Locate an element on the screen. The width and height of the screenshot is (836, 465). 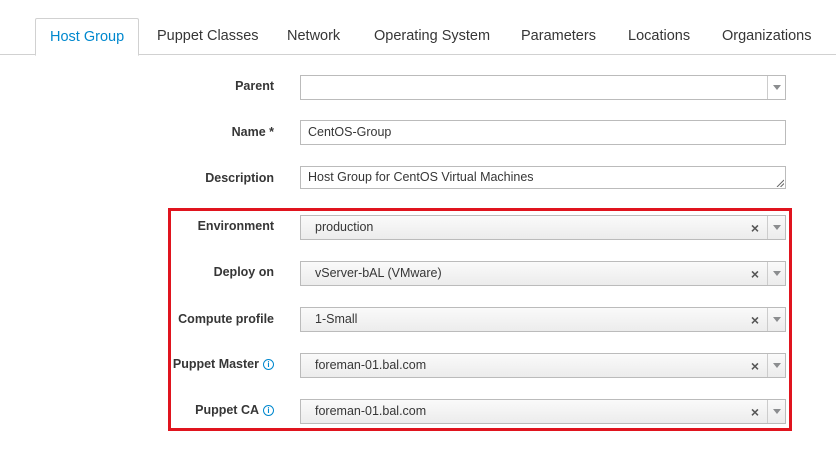
puppet-ca-label: Puppet CA i is located at coordinates (234, 410).